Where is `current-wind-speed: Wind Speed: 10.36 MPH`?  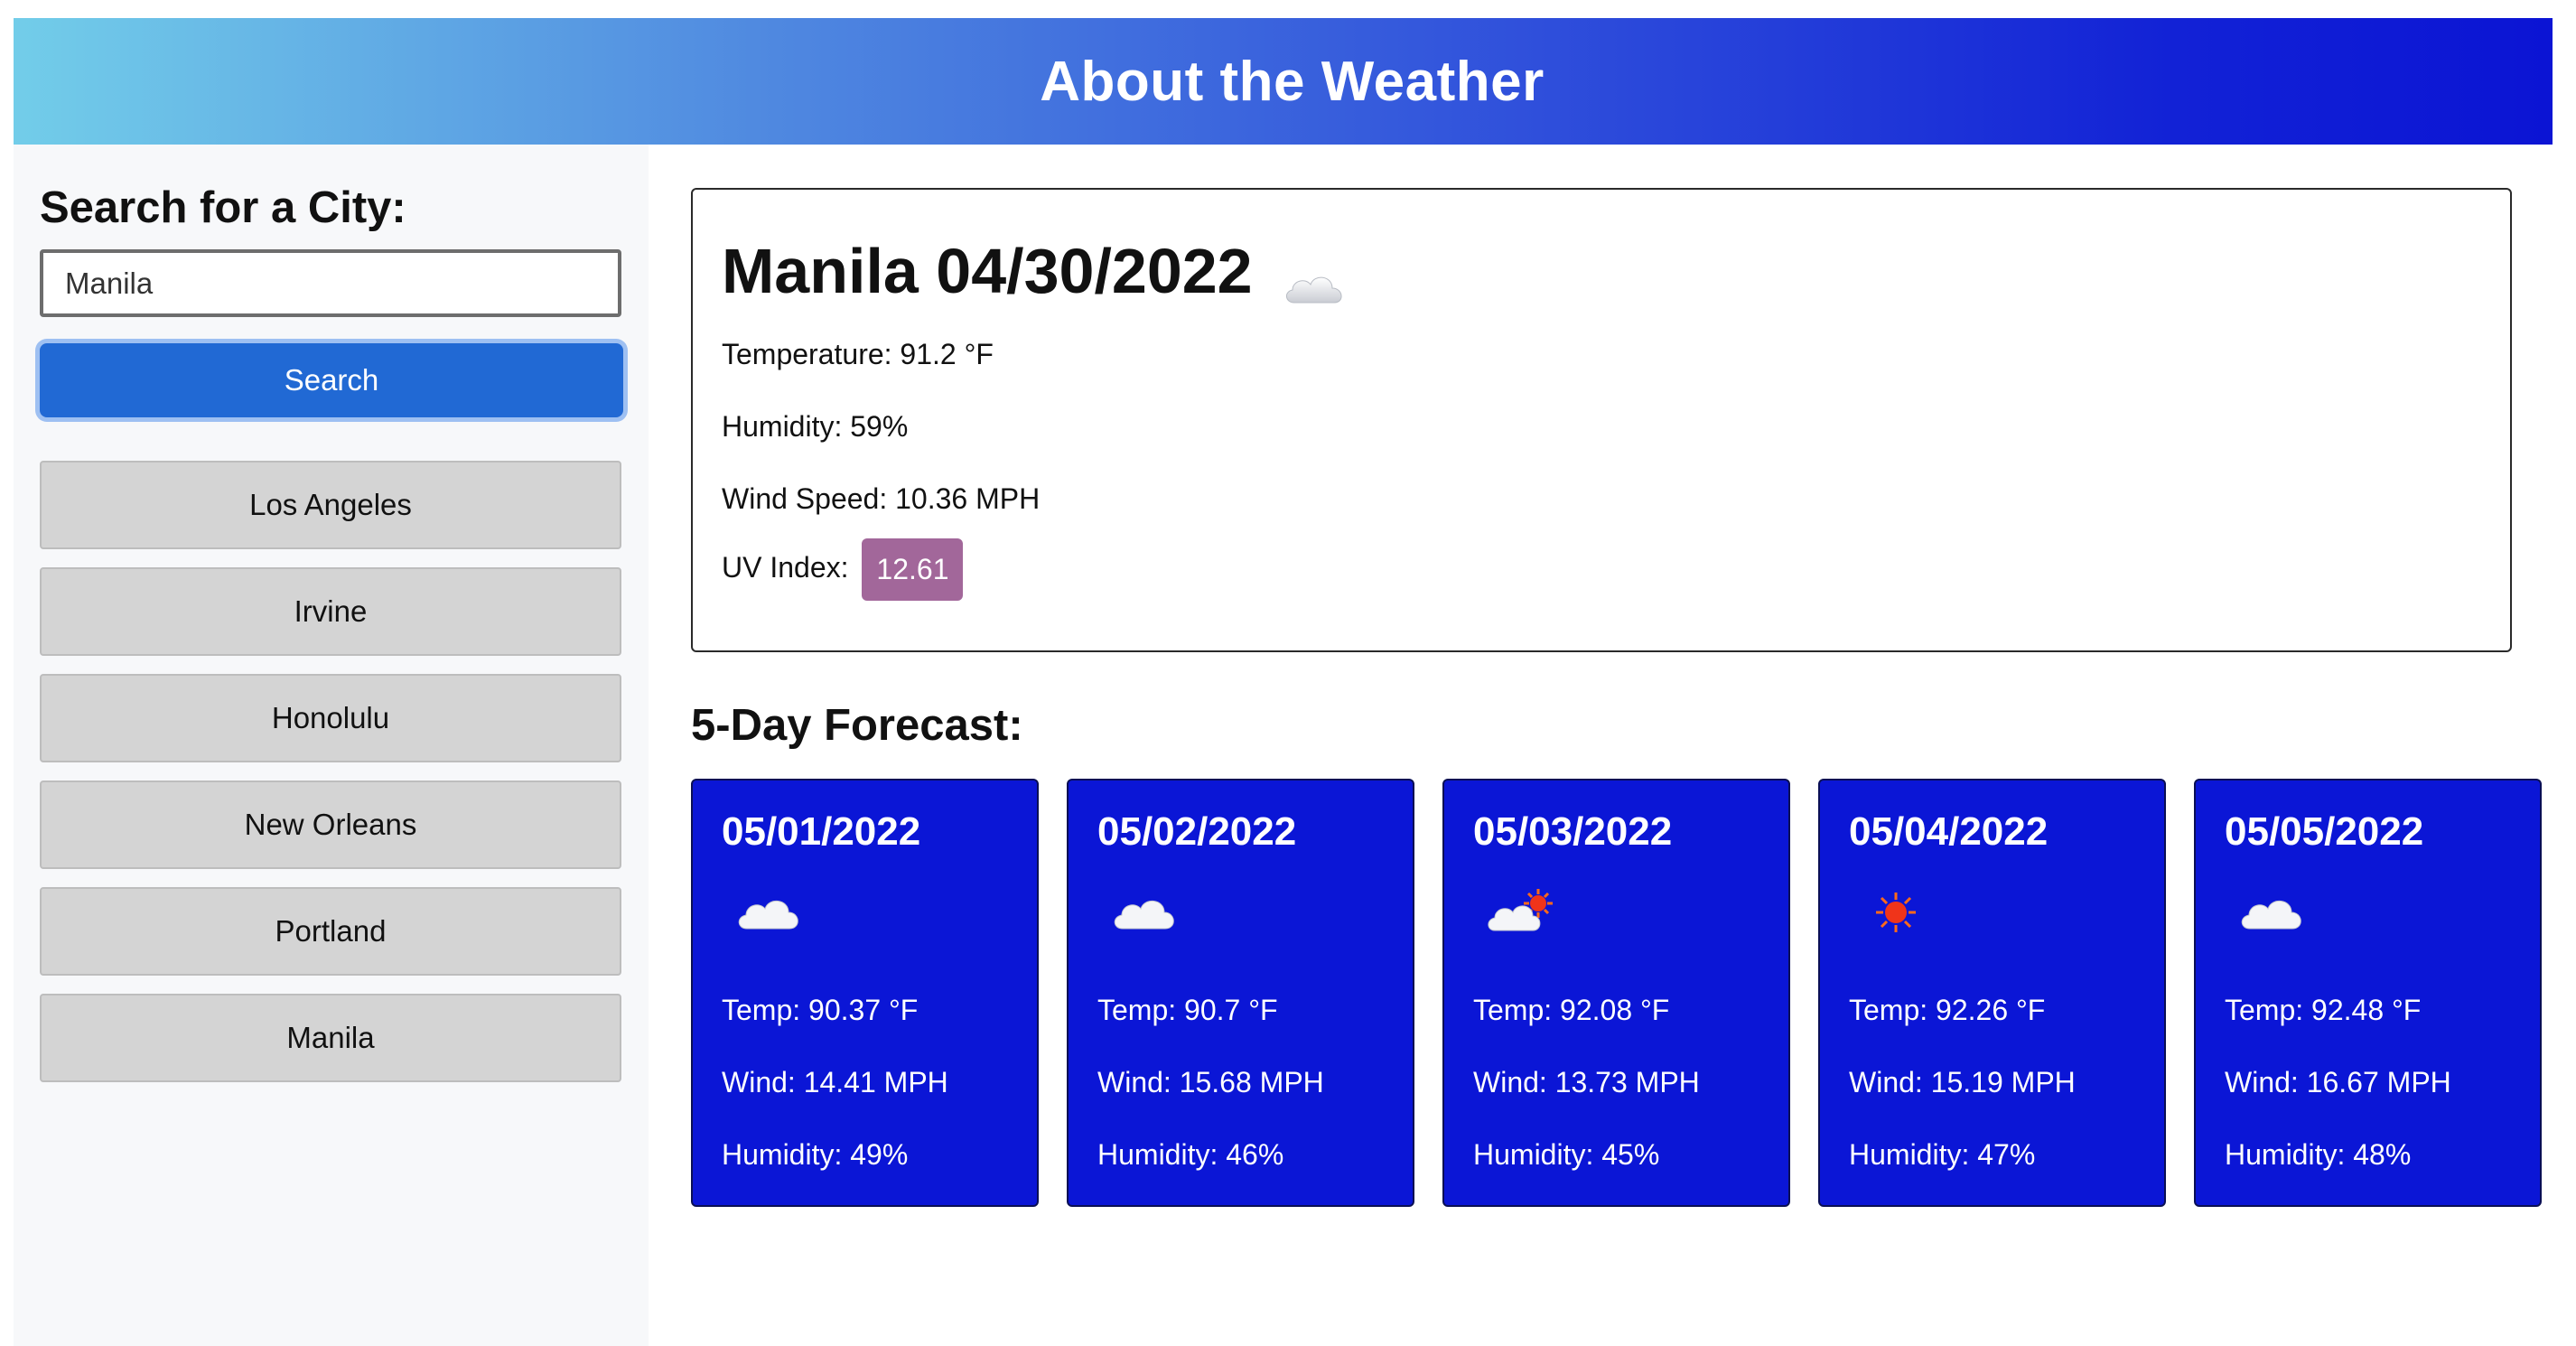
current-wind-speed: Wind Speed: 10.36 MPH is located at coordinates (882, 498).